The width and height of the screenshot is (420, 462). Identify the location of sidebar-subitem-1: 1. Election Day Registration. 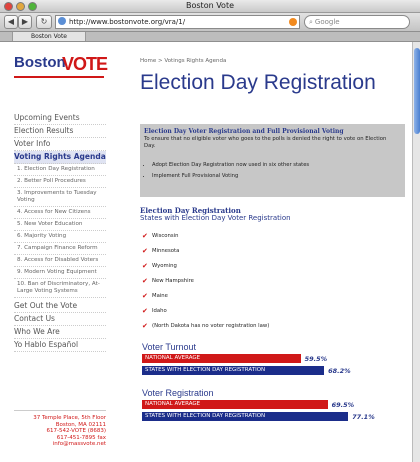
(60, 170).